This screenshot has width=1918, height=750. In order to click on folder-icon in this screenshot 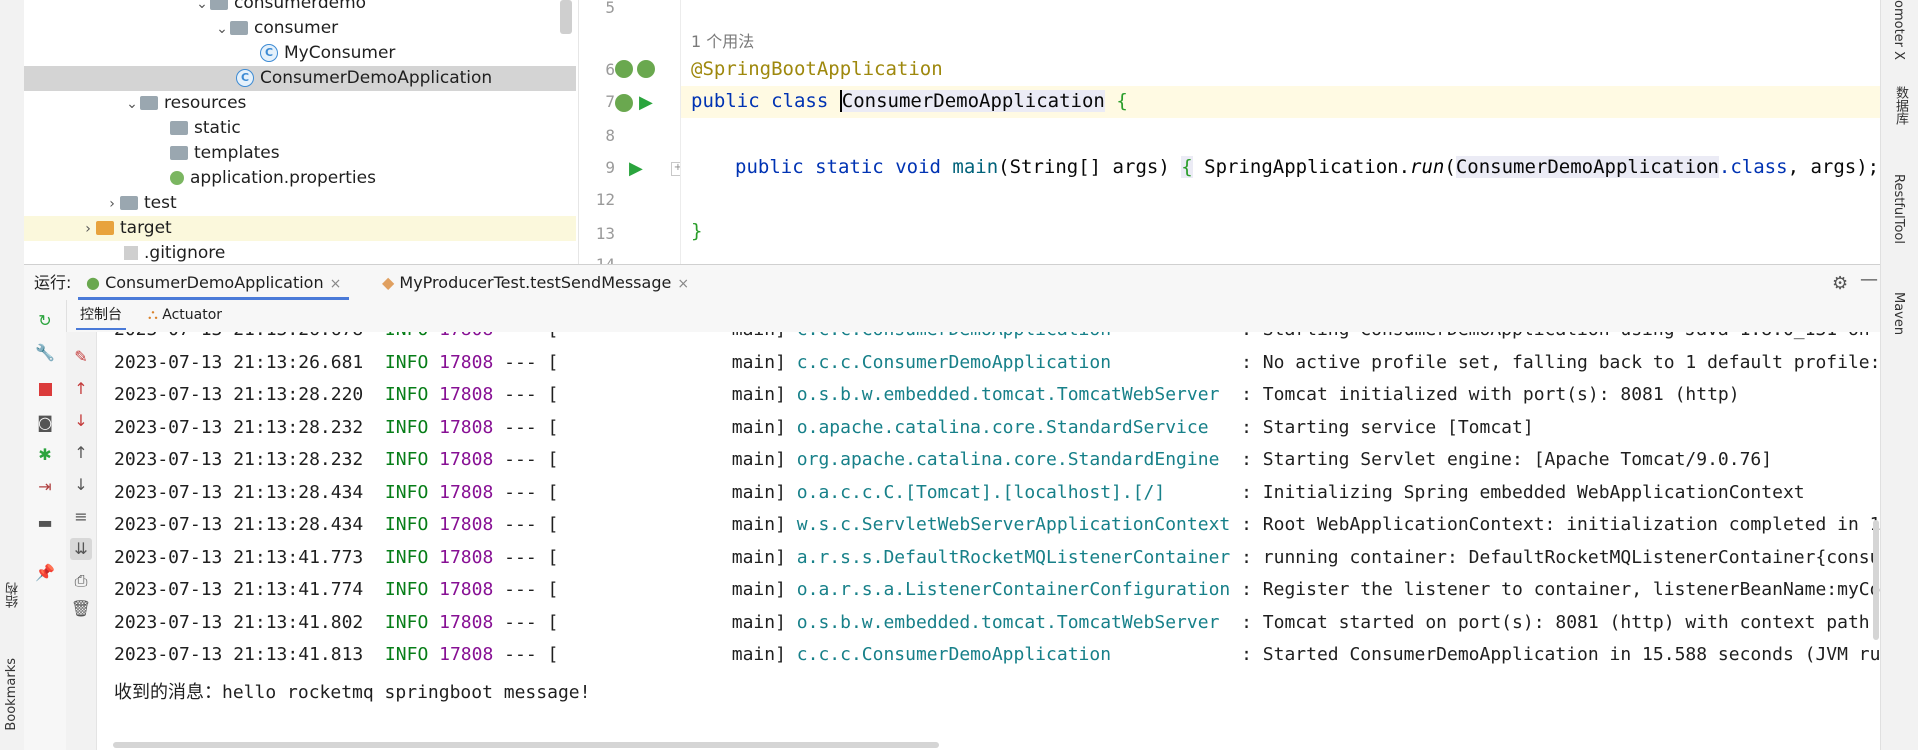, I will do `click(179, 128)`.